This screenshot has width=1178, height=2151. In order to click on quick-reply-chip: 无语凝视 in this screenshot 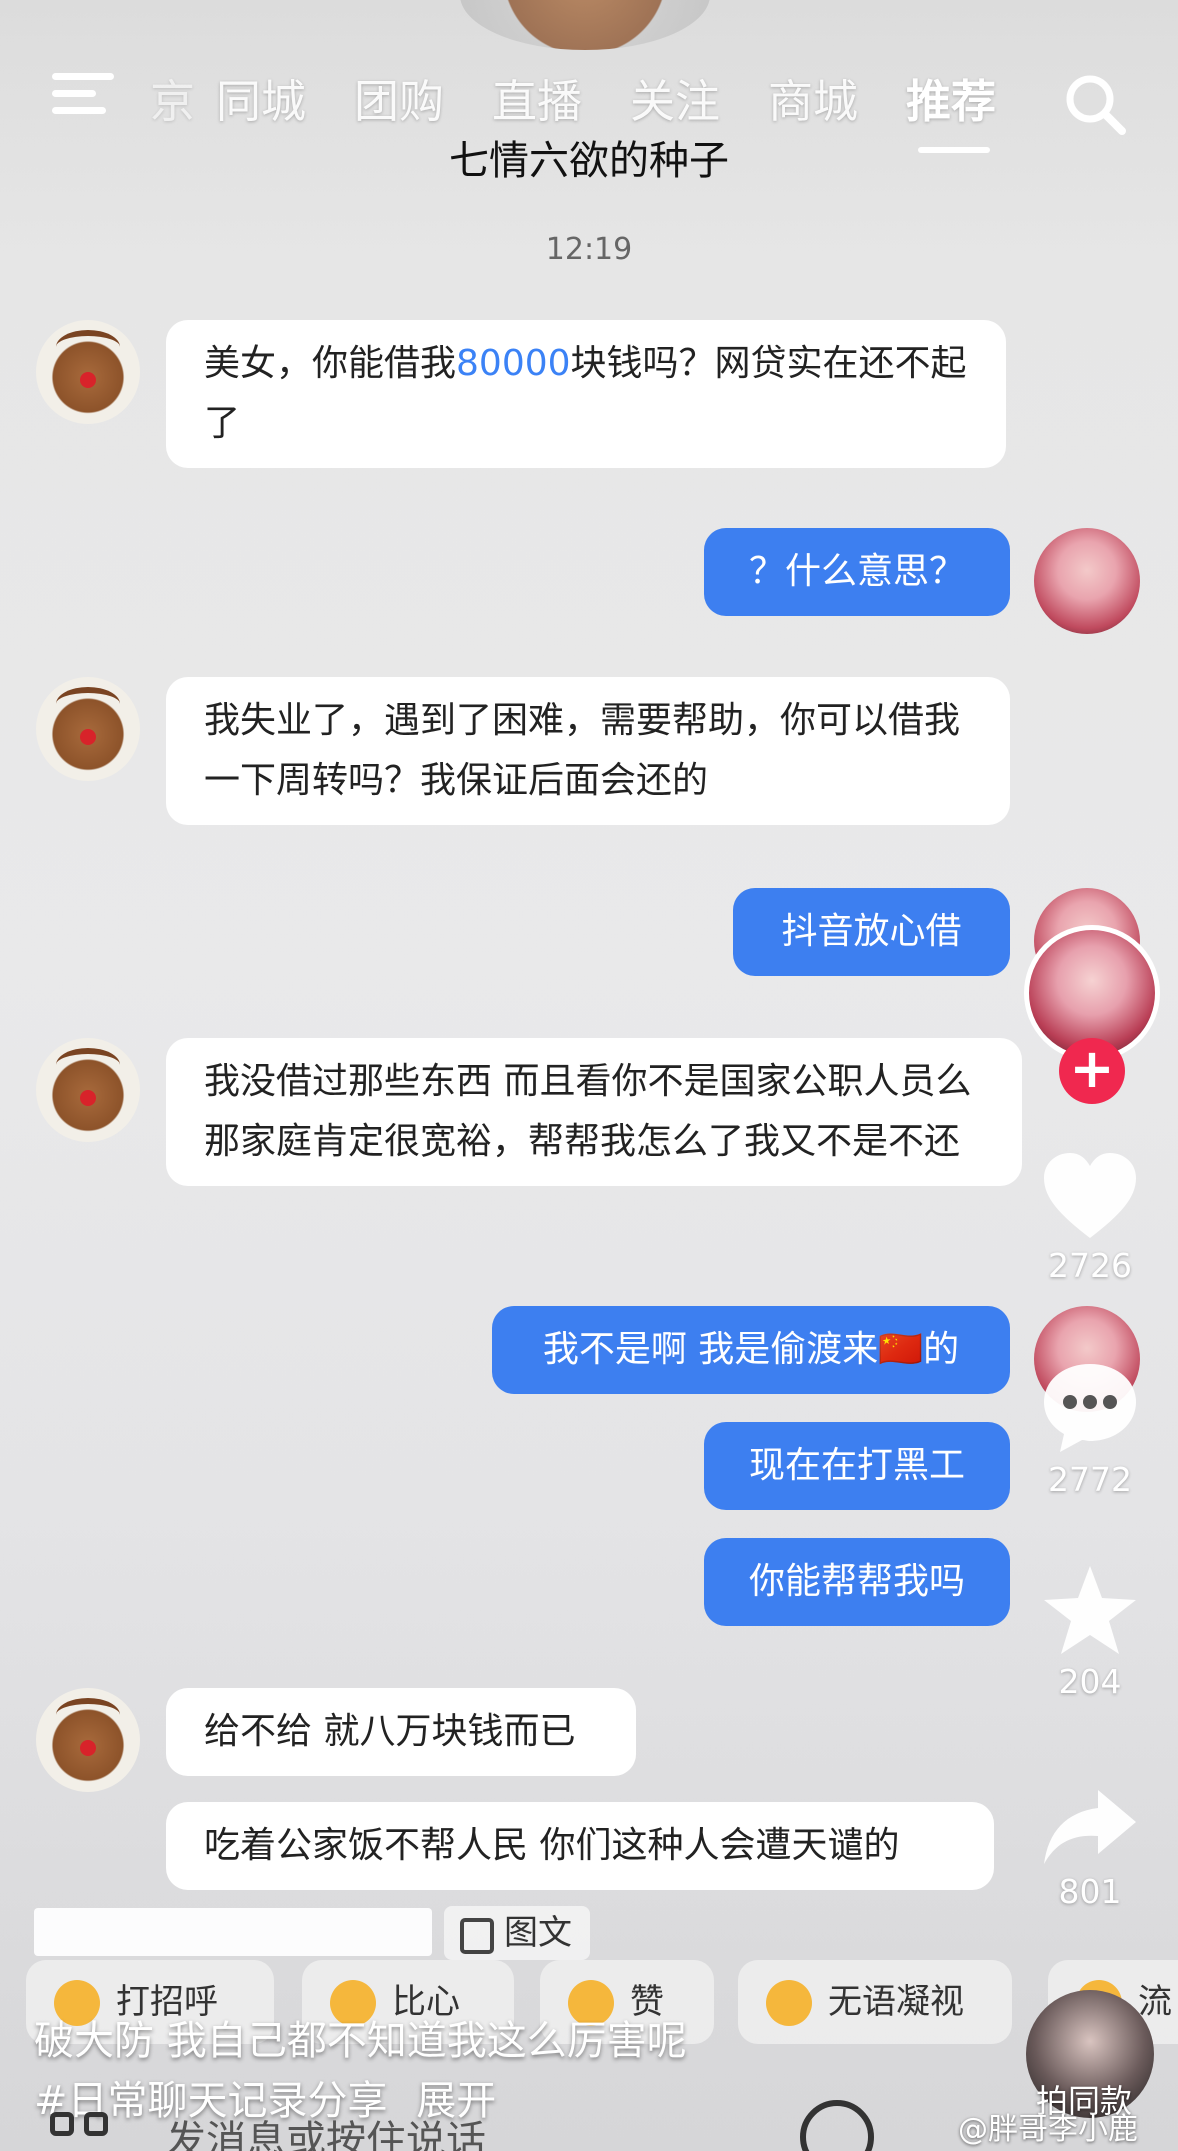, I will do `click(875, 2002)`.